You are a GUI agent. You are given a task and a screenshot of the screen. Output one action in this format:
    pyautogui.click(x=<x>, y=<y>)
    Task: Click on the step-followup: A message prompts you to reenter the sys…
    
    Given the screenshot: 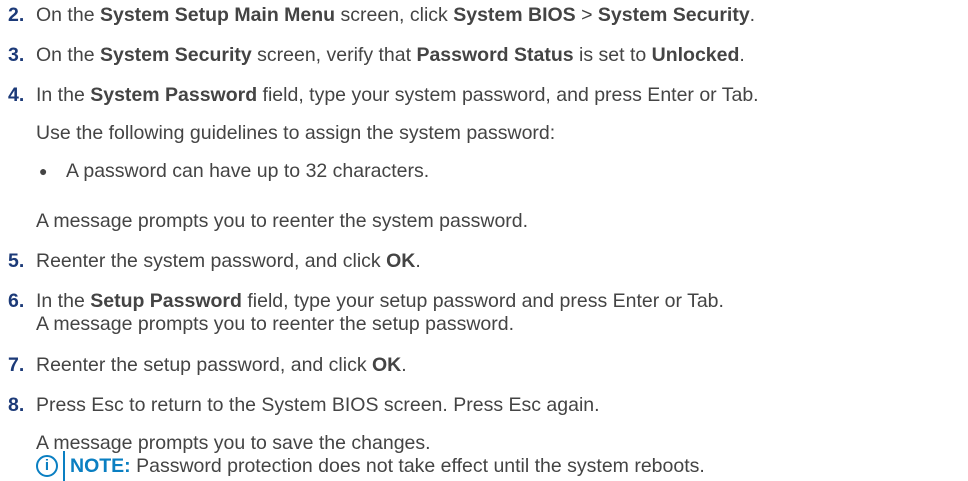 What is the action you would take?
    pyautogui.click(x=282, y=221)
    